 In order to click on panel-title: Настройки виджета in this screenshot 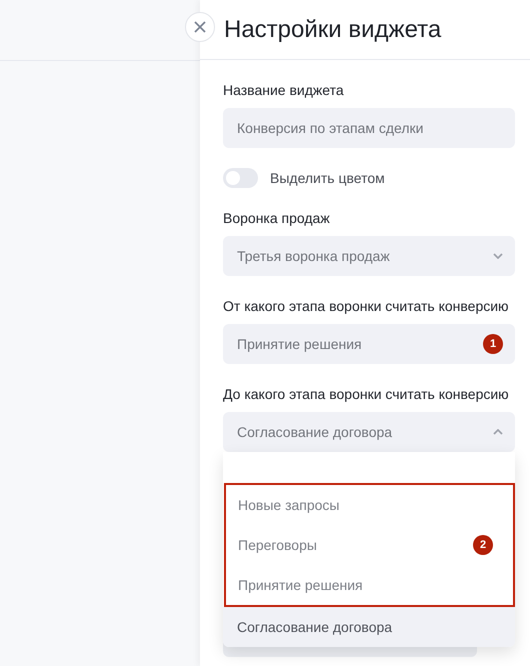, I will do `click(333, 30)`.